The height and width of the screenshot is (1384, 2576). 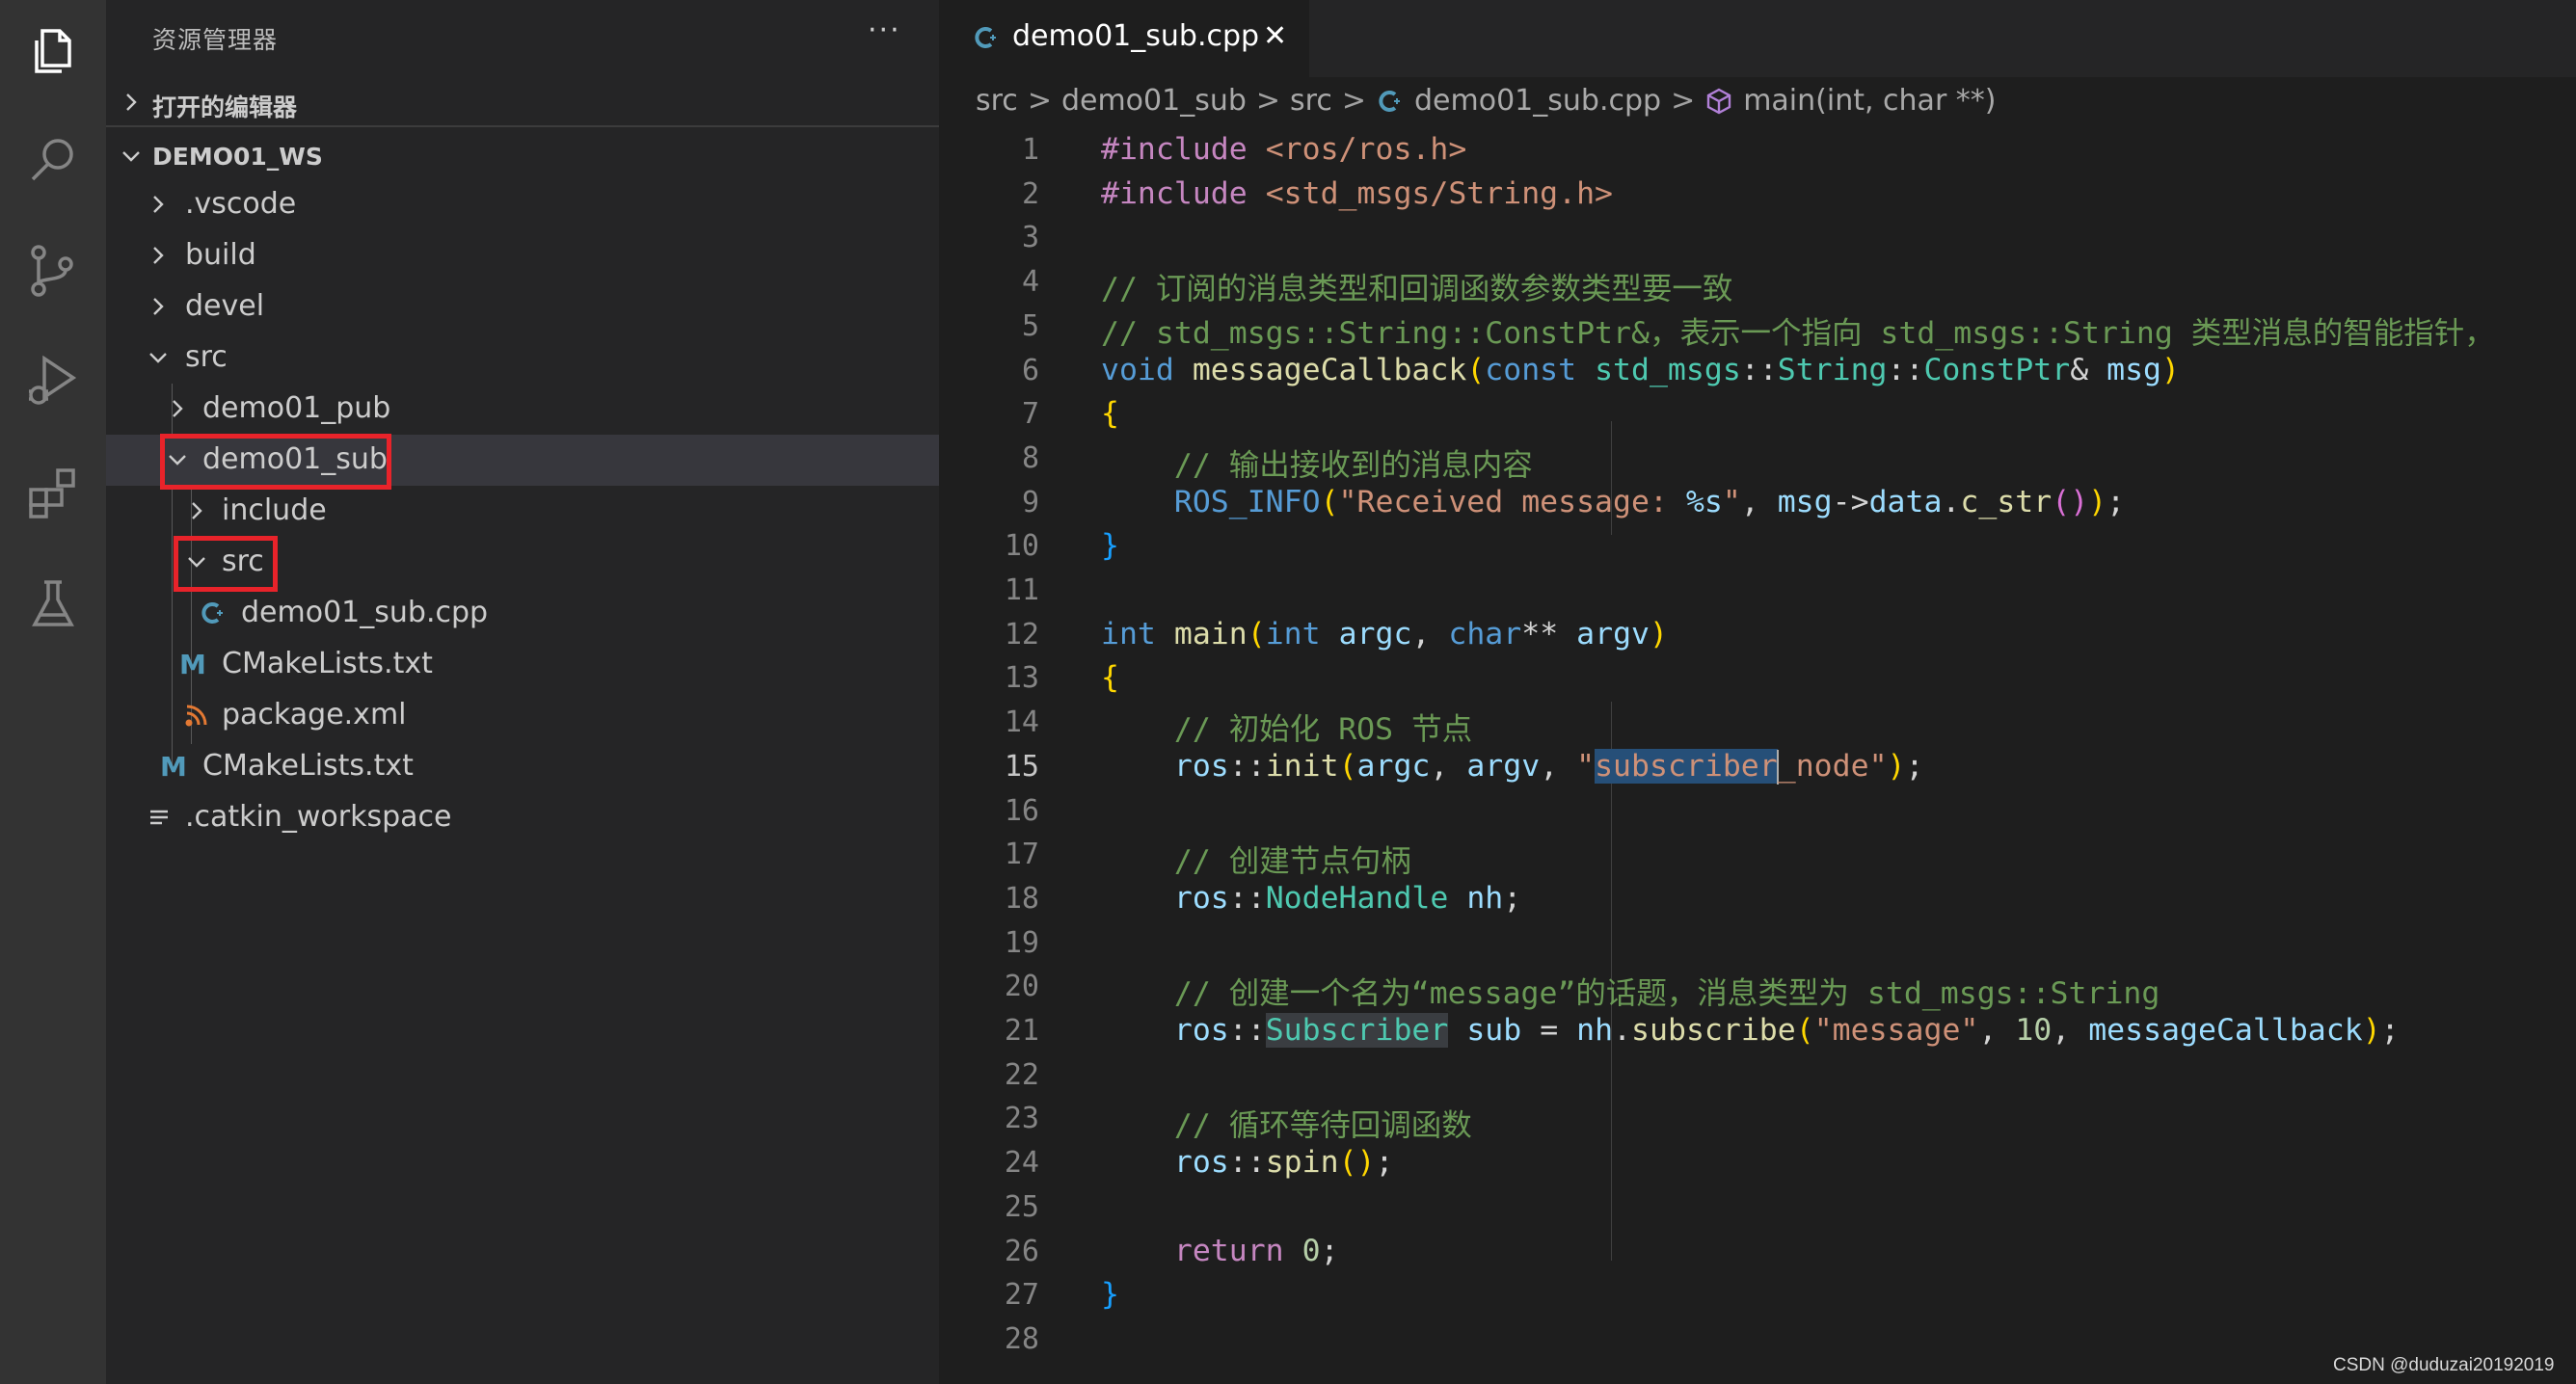 I want to click on code-line: 27}, so click(x=1758, y=1295).